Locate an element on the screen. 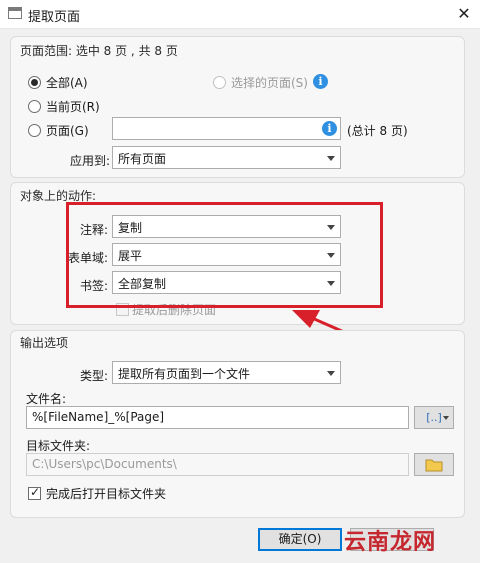  app-window-icon is located at coordinates (15, 13).